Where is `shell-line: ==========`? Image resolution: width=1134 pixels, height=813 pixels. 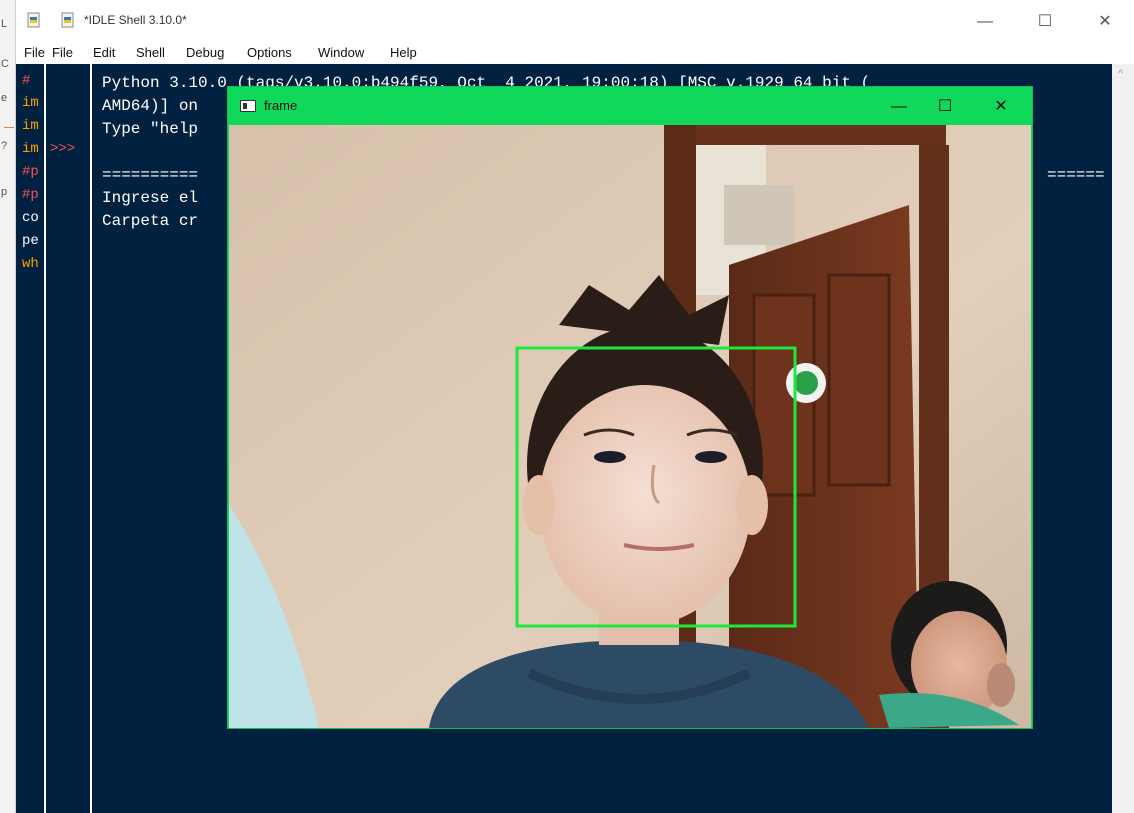
shell-line: ========== is located at coordinates (150, 175).